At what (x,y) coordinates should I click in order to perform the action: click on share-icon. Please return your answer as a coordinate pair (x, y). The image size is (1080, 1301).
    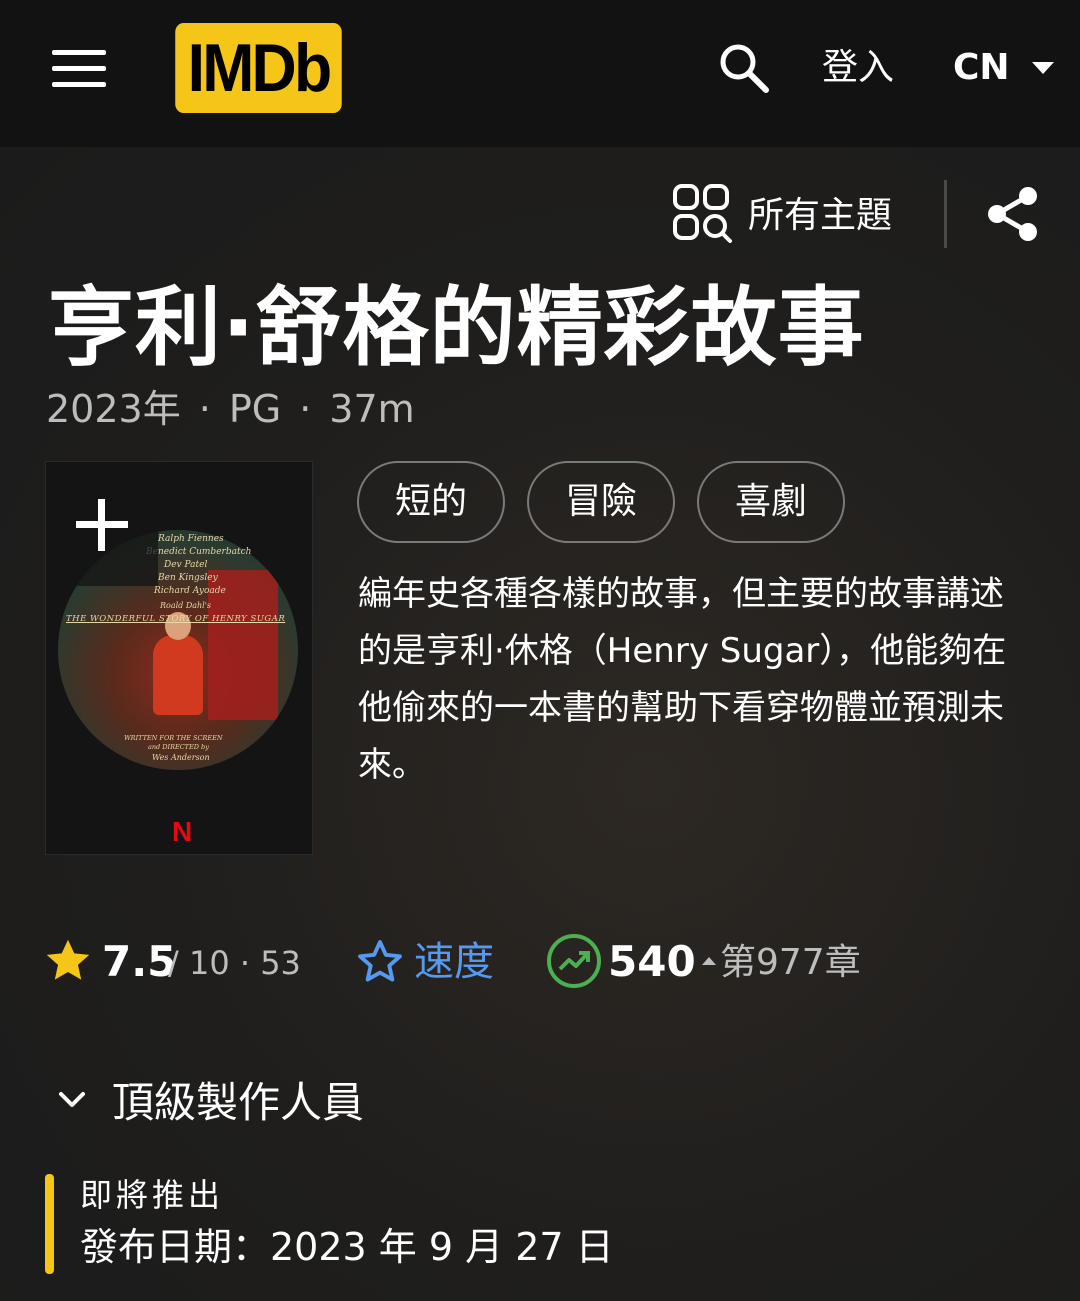
    Looking at the image, I should click on (1013, 214).